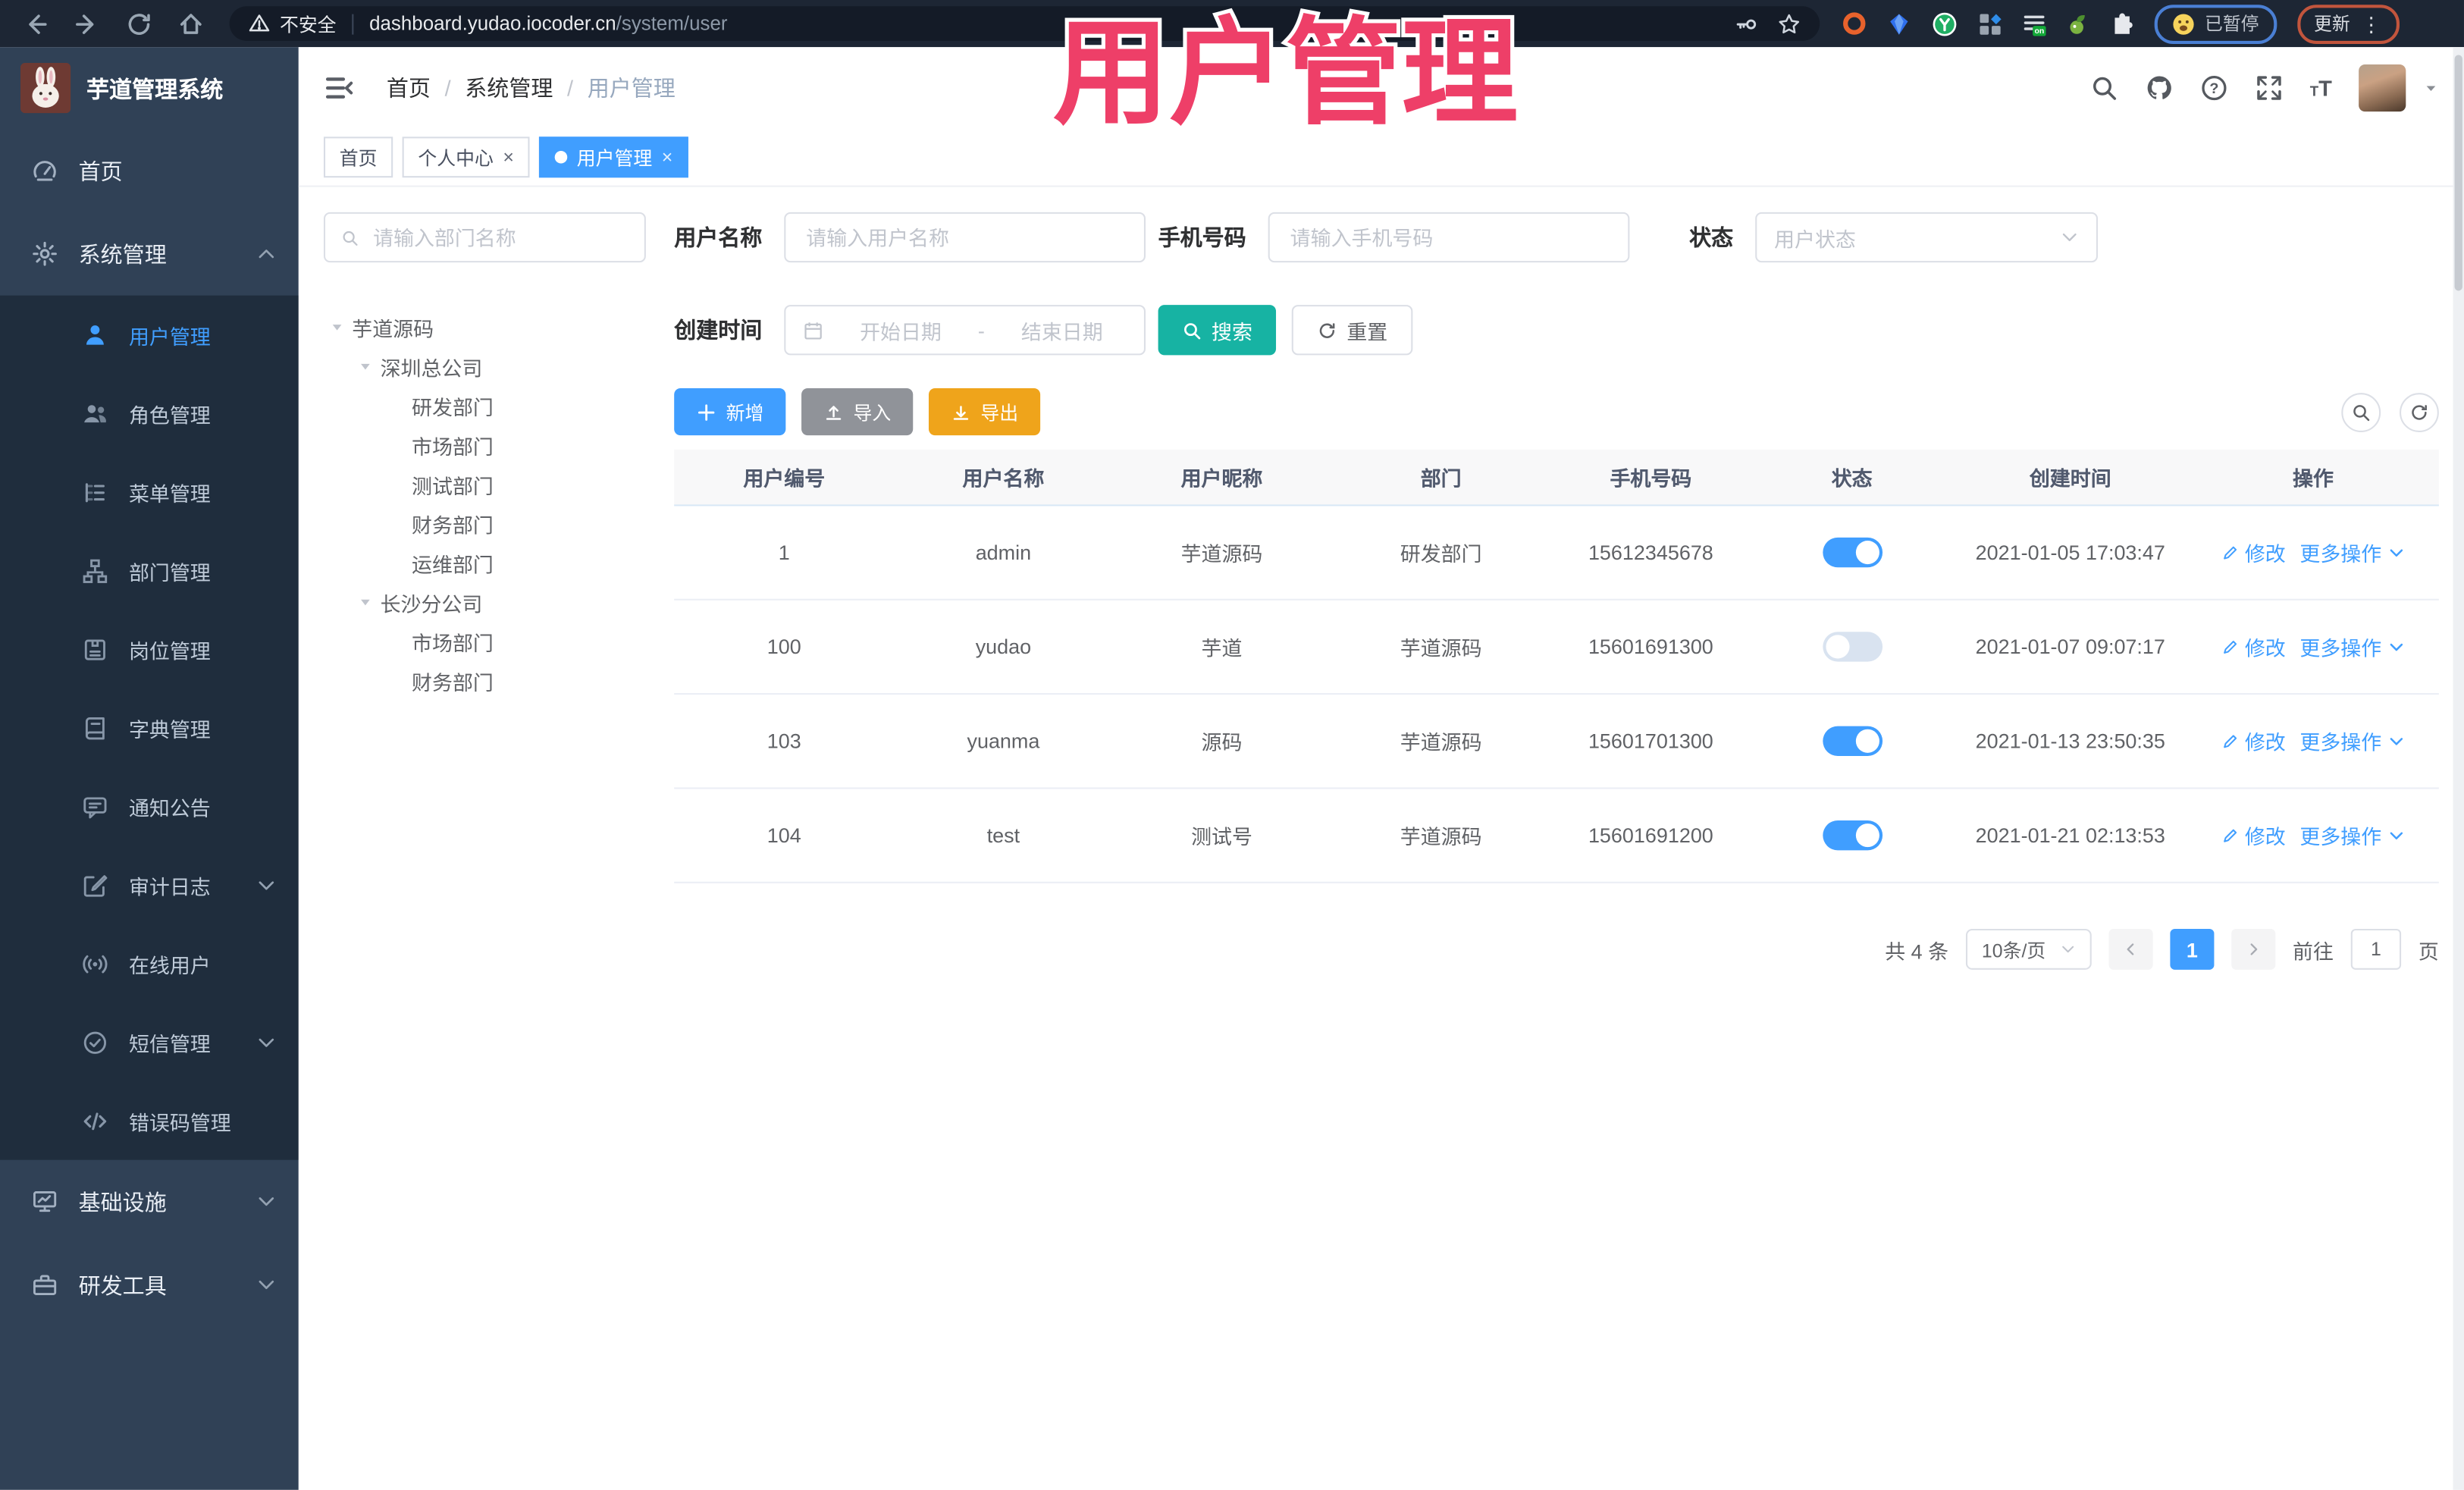 The width and height of the screenshot is (2464, 1490). Describe the element at coordinates (1899, 24) in the screenshot. I see `extension-gem-icon` at that location.